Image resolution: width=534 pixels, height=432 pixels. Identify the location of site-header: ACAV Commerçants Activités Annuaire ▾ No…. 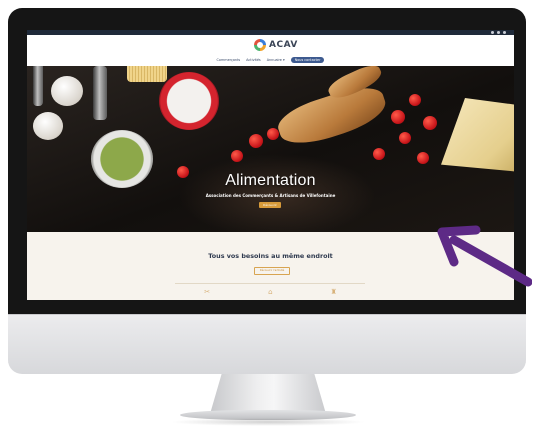
(270, 50).